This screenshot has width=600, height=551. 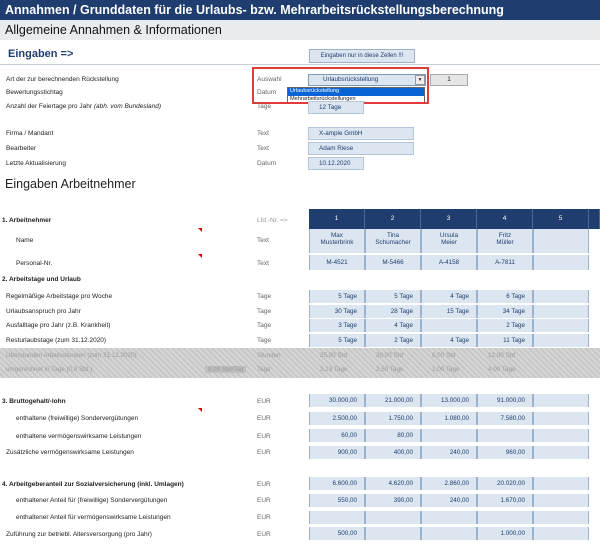 What do you see at coordinates (449, 311) in the screenshot?
I see `value-cell: 15 Tage` at bounding box center [449, 311].